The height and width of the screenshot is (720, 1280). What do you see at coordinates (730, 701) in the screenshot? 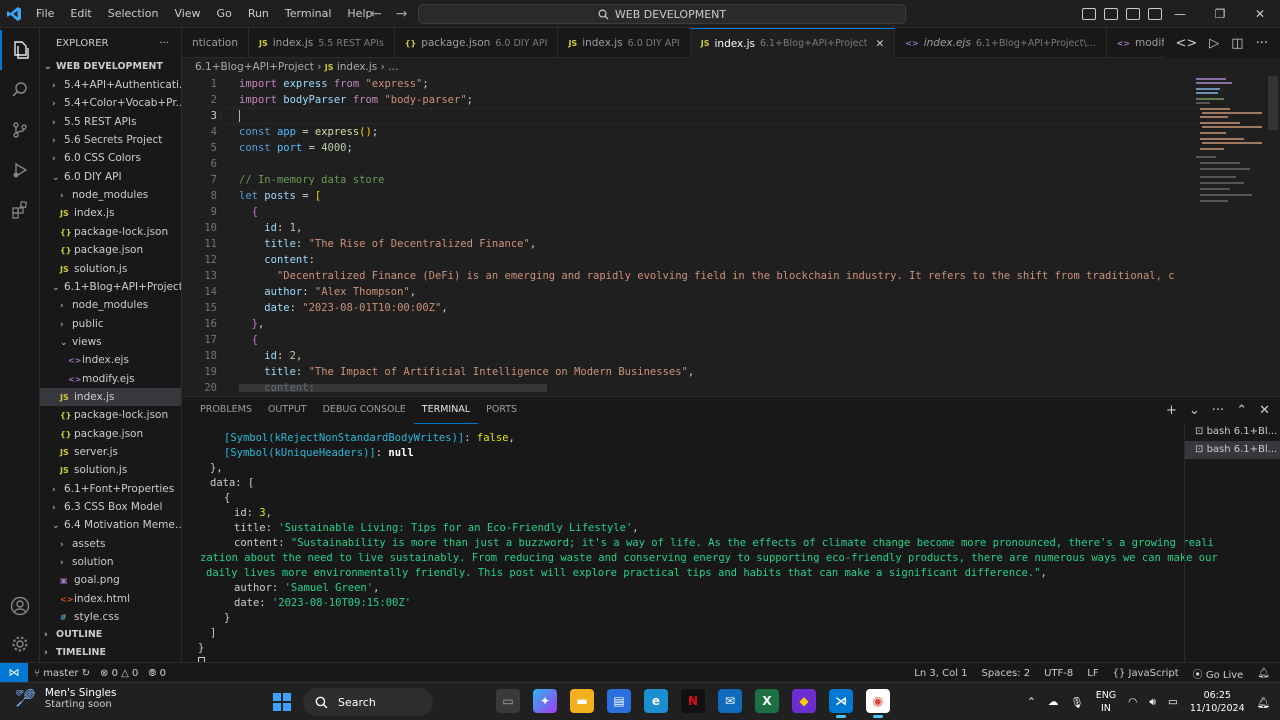
I see `mail-icon: ✉︎` at bounding box center [730, 701].